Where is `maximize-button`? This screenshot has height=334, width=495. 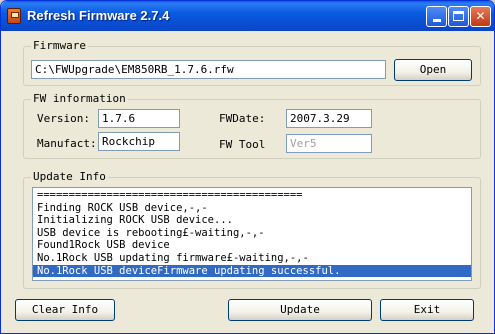 maximize-button is located at coordinates (458, 16).